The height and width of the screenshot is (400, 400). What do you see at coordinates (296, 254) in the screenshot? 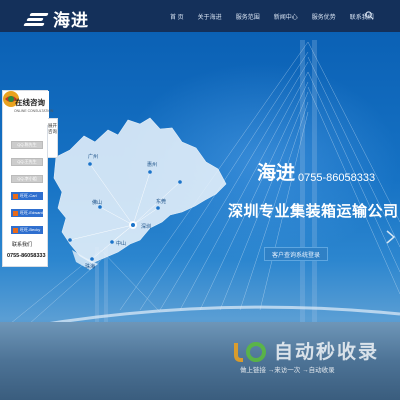
I see `customer-query-login-button: 客户查询系统登录` at bounding box center [296, 254].